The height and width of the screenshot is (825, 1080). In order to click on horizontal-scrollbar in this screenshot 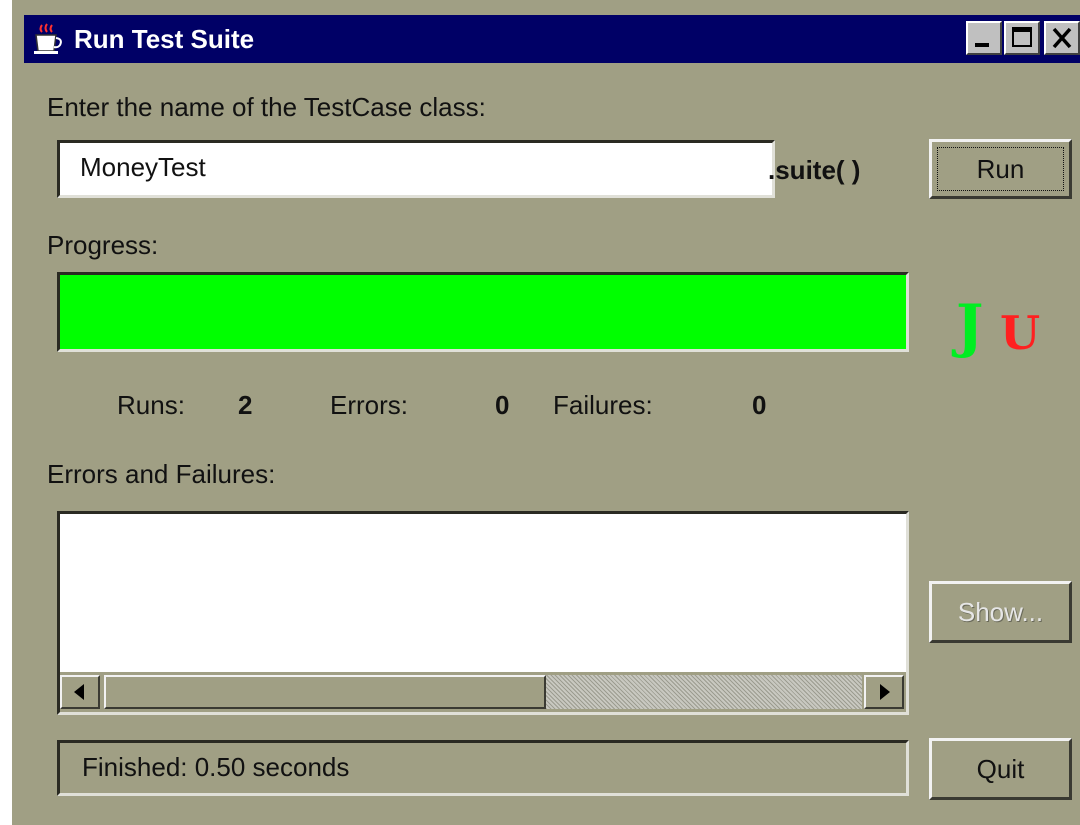, I will do `click(483, 692)`.